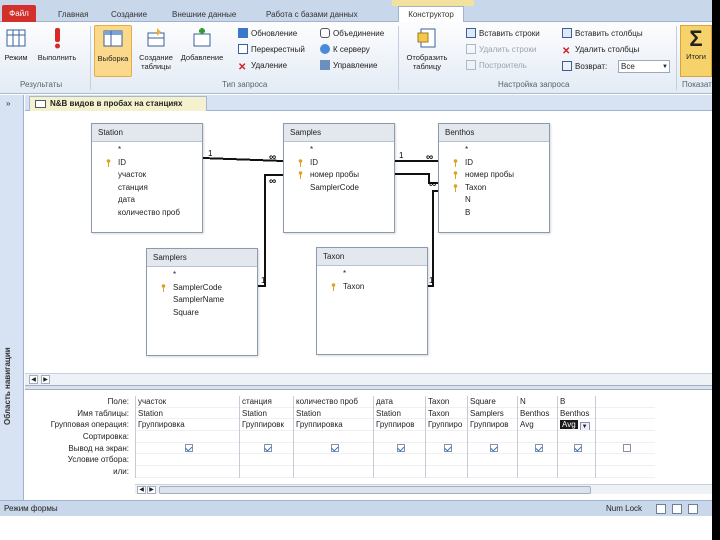  Describe the element at coordinates (677, 509) in the screenshot. I see `pivot-view-icon` at that location.